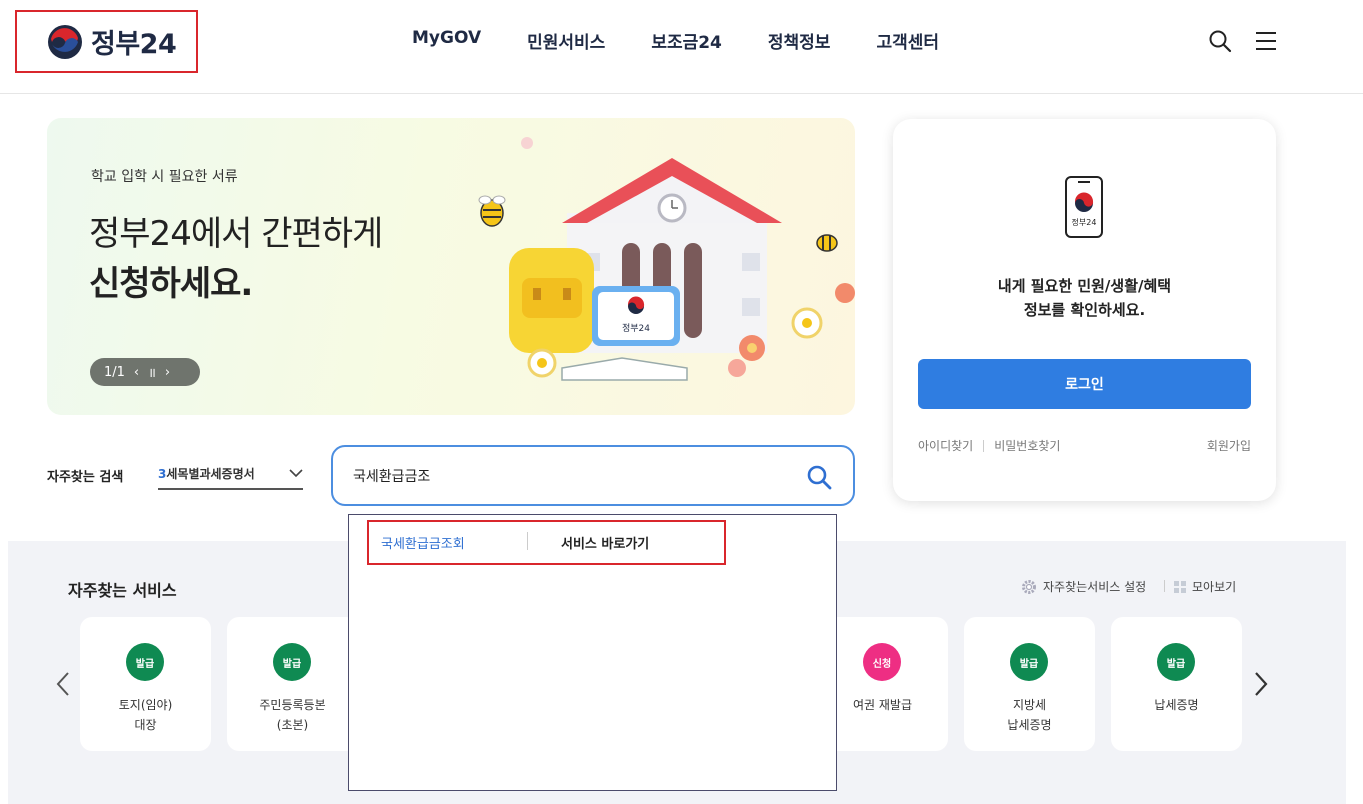  I want to click on service-card-resident-register: 발급 주민등록등본 (초본), so click(292, 684).